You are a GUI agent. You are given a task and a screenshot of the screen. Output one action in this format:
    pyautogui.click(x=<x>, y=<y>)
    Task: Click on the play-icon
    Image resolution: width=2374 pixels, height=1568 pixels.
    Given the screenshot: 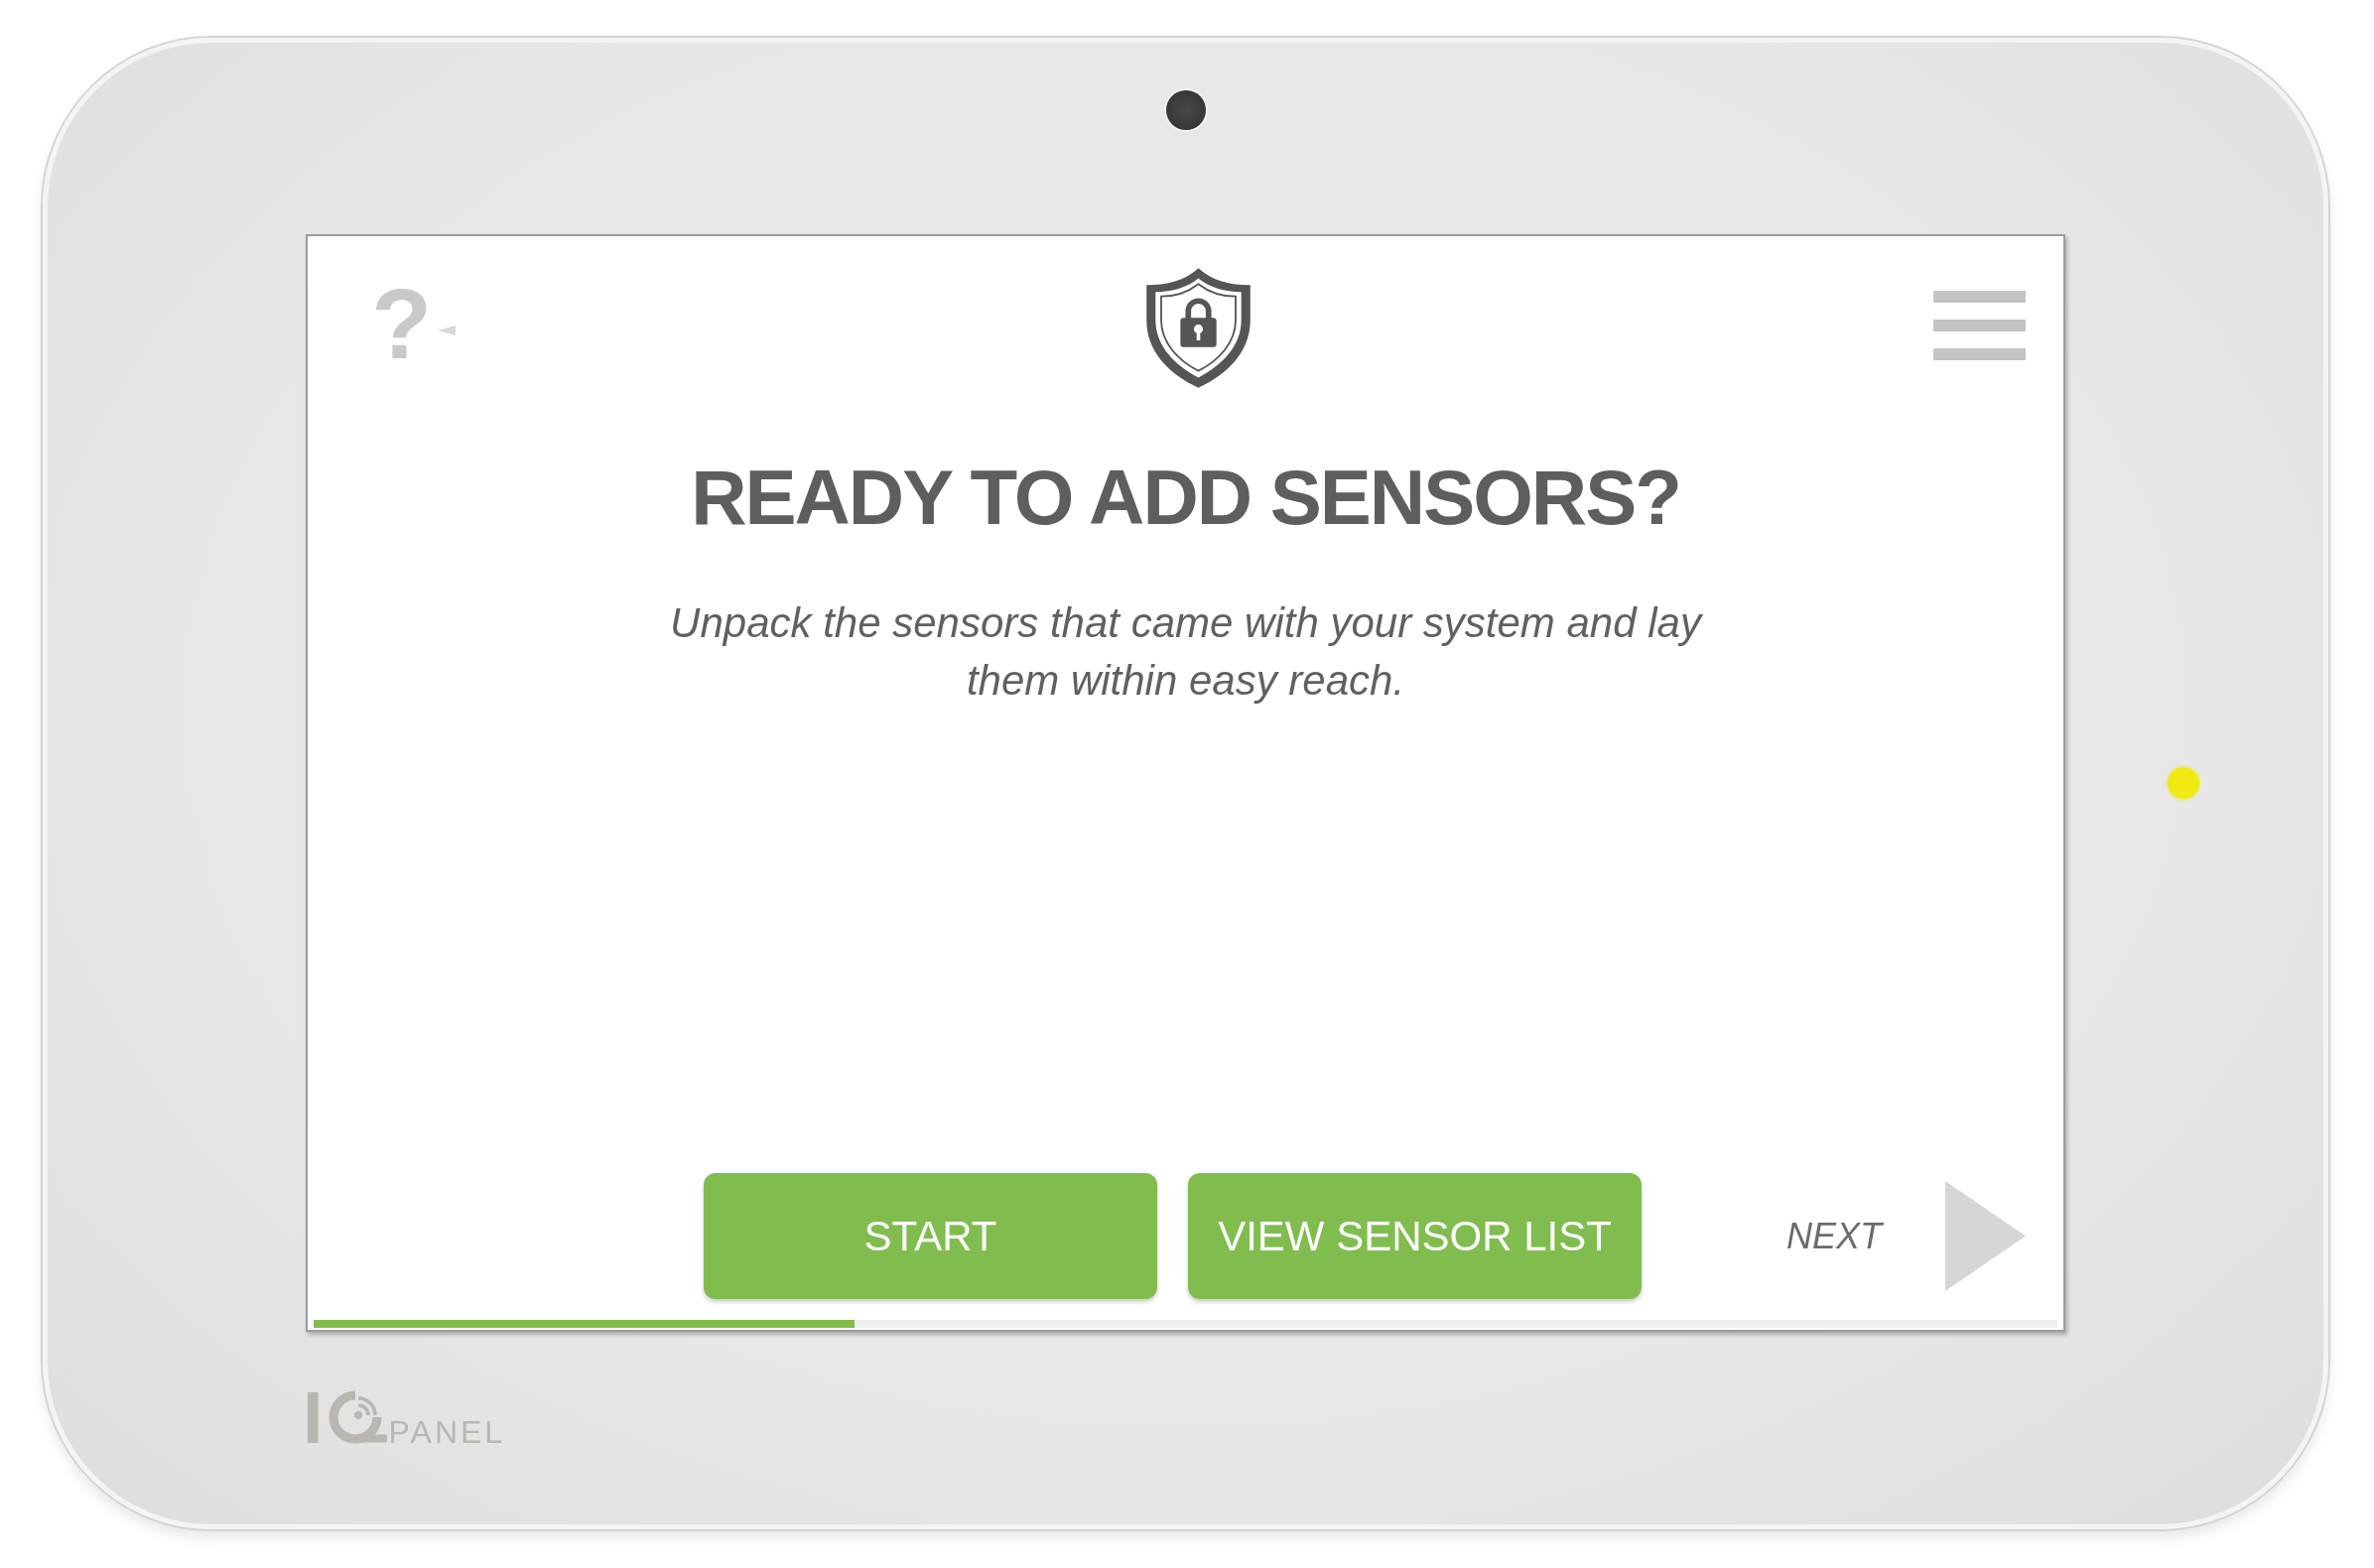 What is the action you would take?
    pyautogui.click(x=1985, y=1236)
    